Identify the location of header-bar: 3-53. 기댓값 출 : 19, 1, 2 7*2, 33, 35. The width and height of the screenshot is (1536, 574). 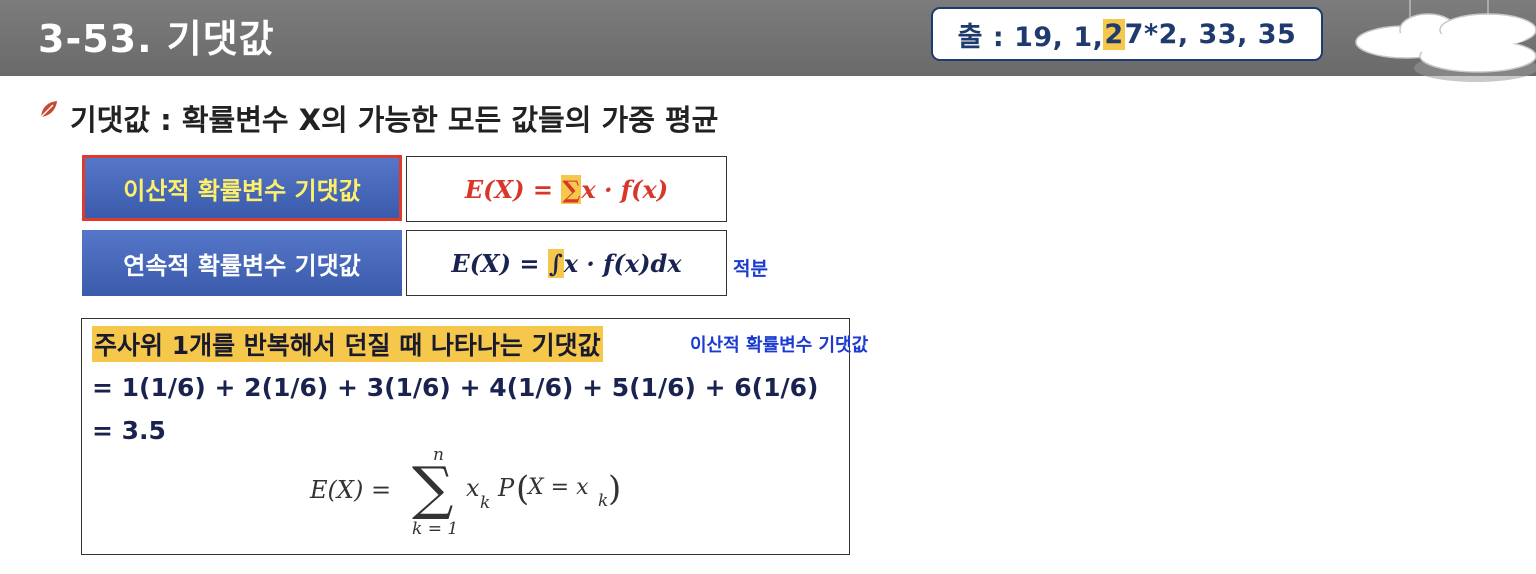
(768, 38).